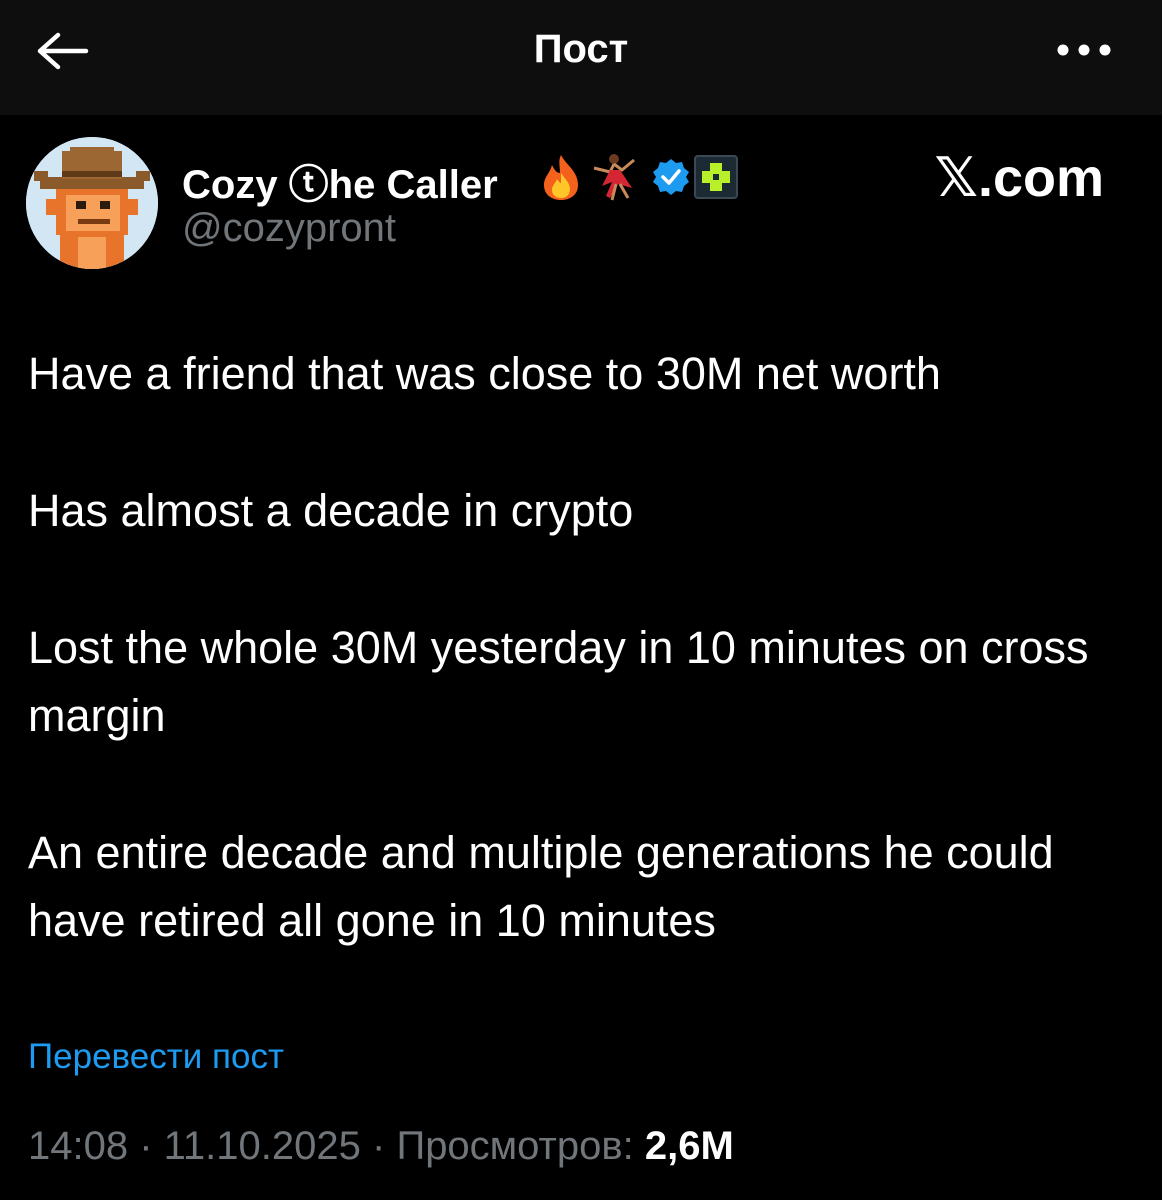  What do you see at coordinates (520, 1146) in the screenshot?
I see `views-label: Просмотров:` at bounding box center [520, 1146].